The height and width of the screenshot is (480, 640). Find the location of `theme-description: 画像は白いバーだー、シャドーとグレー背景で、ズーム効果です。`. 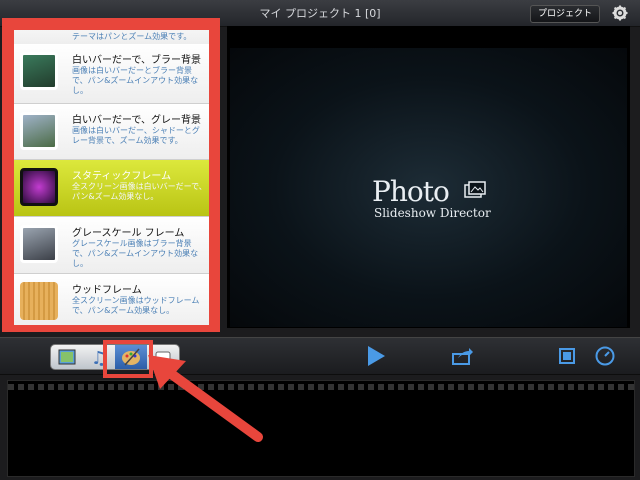

theme-description: 画像は白いバーだー、シャドーとグレー背景で、ズーム効果です。 is located at coordinates (136, 135).